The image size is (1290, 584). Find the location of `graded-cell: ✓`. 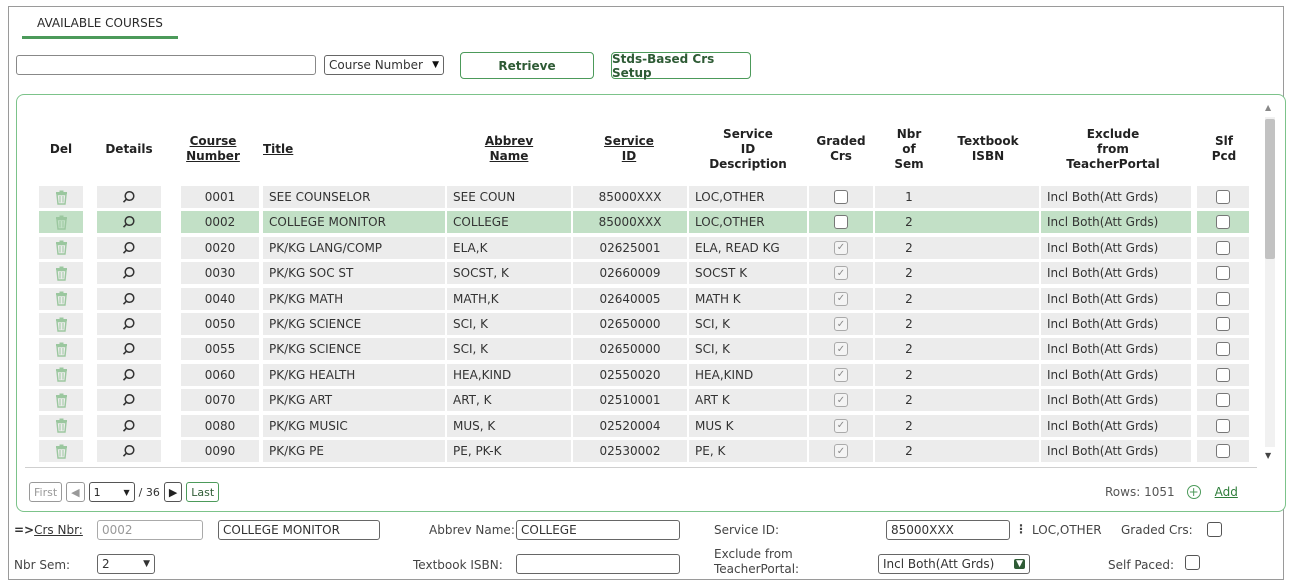

graded-cell: ✓ is located at coordinates (841, 247).